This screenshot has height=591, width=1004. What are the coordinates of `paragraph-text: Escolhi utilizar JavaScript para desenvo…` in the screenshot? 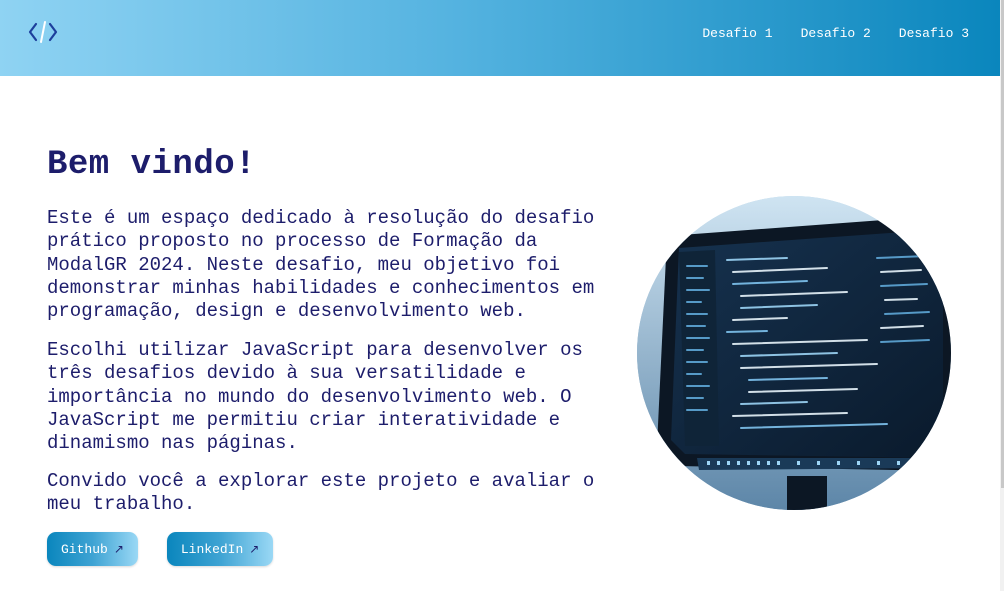 It's located at (315, 397).